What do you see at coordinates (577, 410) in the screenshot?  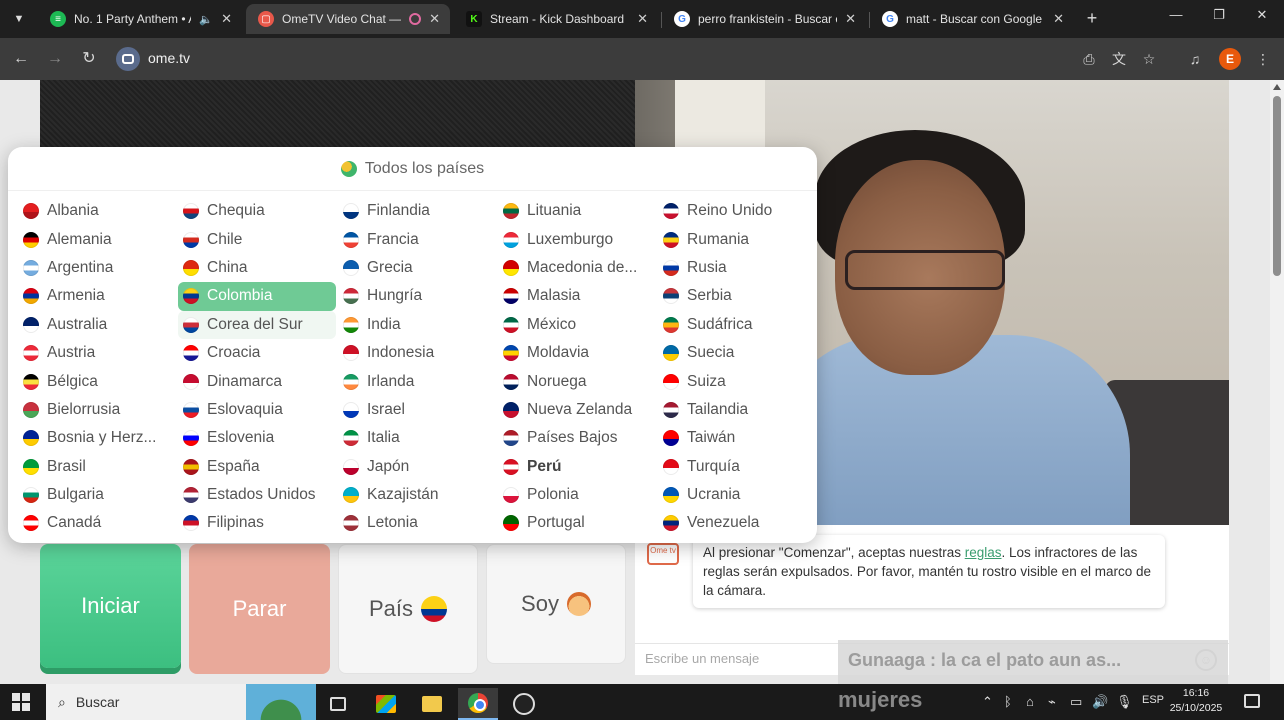 I see `country-option: Nueva Zelanda` at bounding box center [577, 410].